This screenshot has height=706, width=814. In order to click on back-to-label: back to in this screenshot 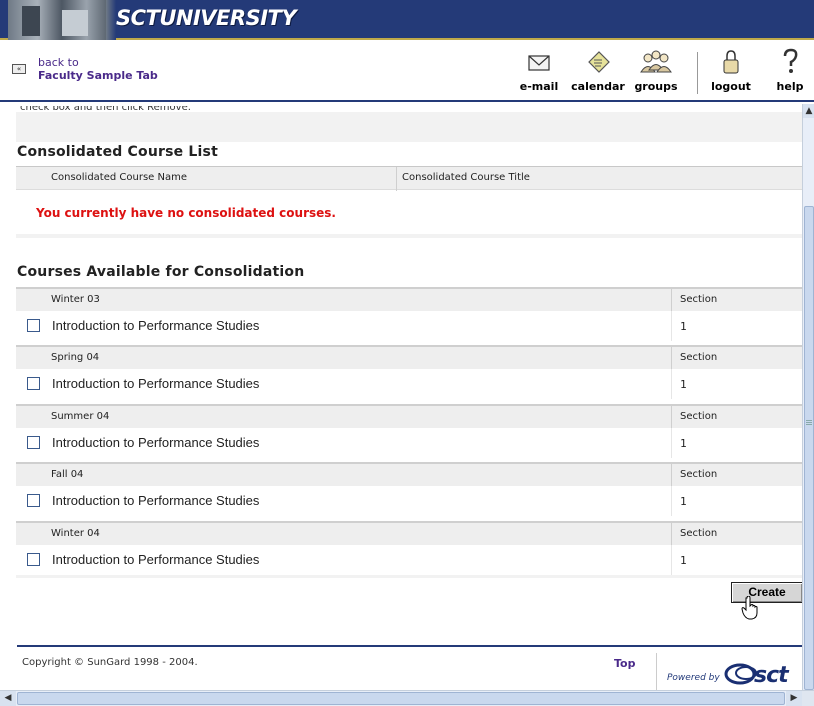, I will do `click(58, 62)`.